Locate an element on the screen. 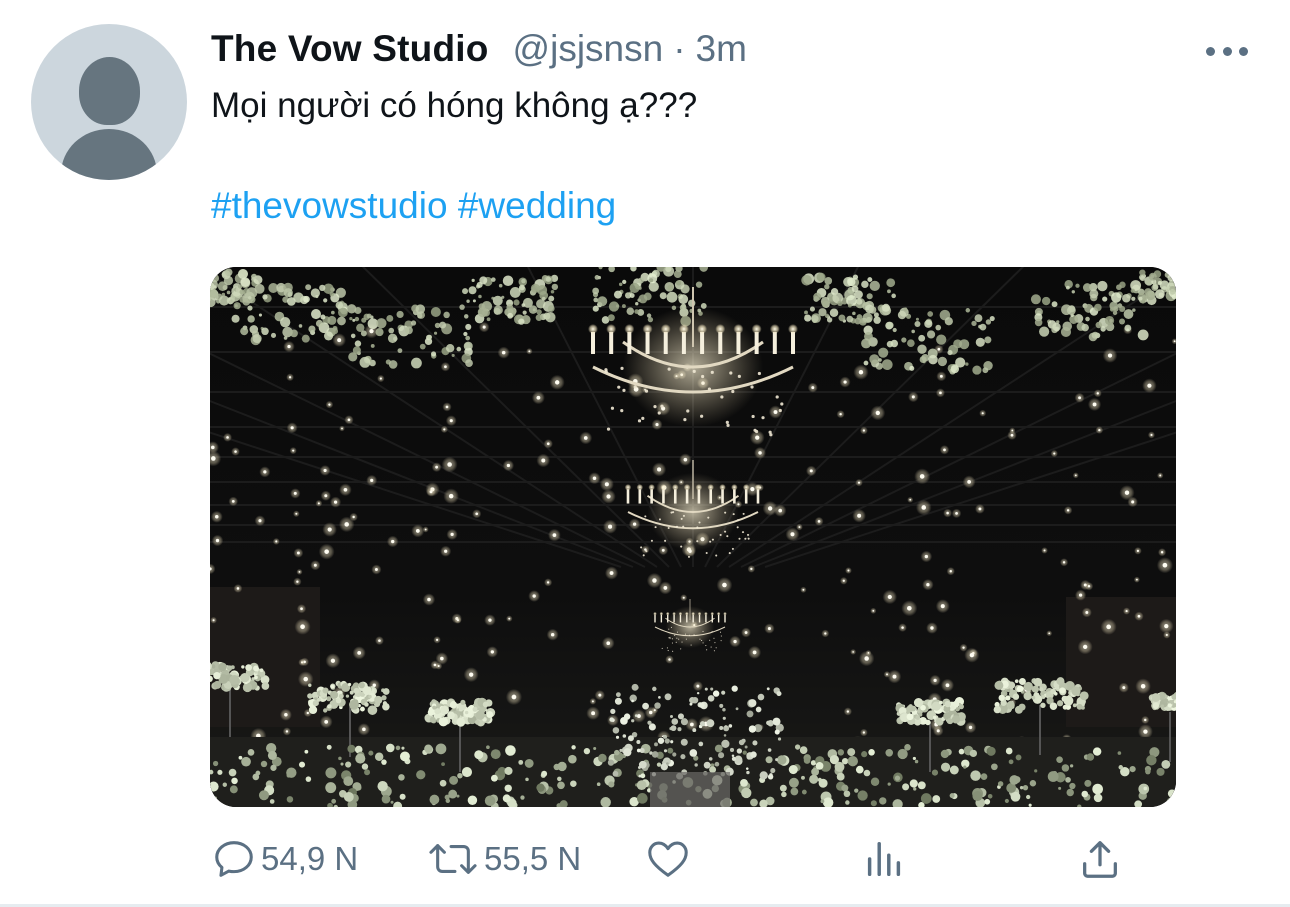  avatar-head-shape is located at coordinates (109, 91).